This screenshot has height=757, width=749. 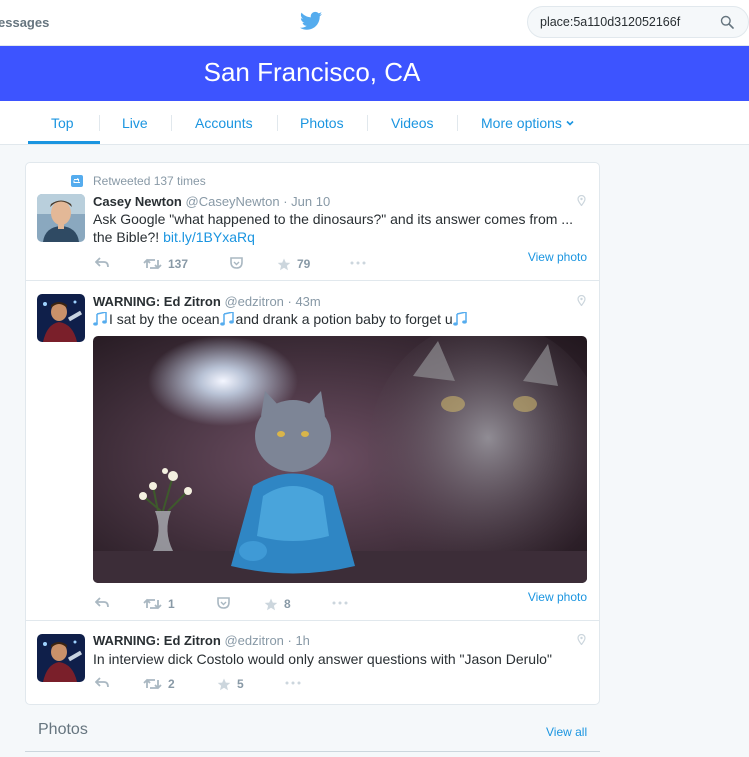 What do you see at coordinates (566, 732) in the screenshot?
I see `view-all-photos-link: View all` at bounding box center [566, 732].